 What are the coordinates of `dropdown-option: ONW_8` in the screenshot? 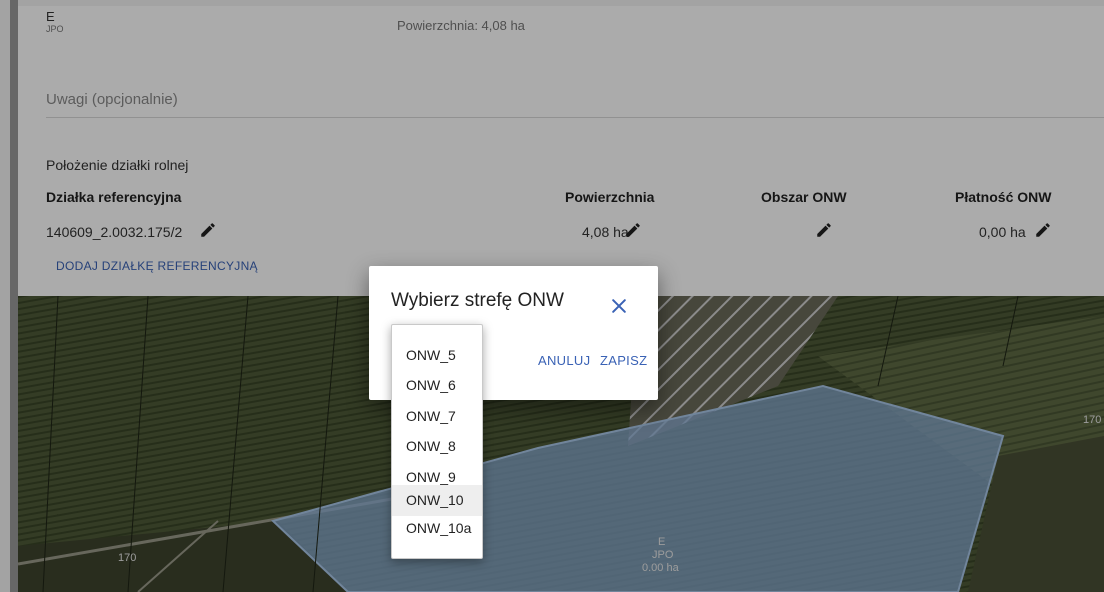 It's located at (437, 446).